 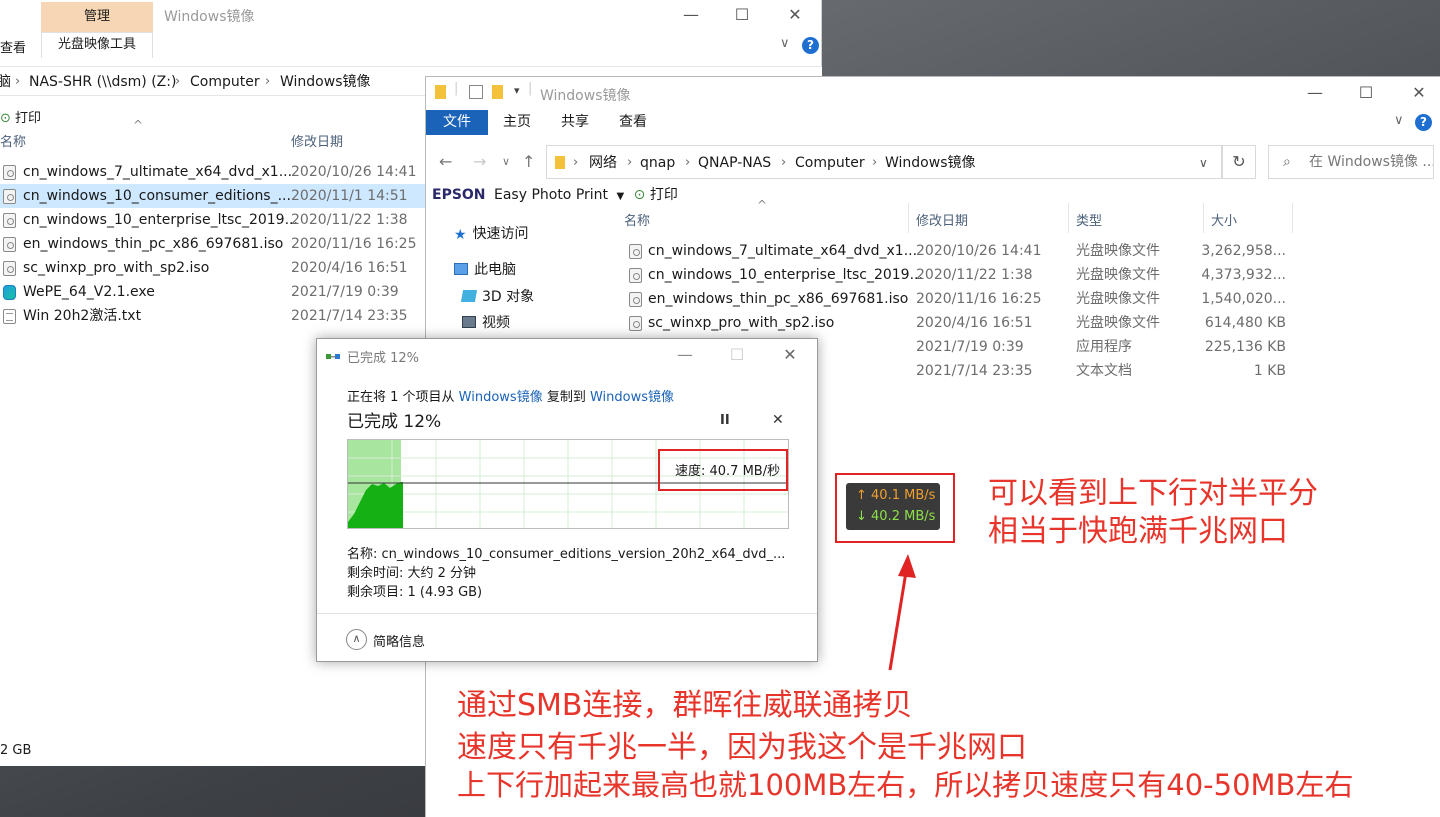 I want to click on recent-dropdown-icon: ∨, so click(x=506, y=162).